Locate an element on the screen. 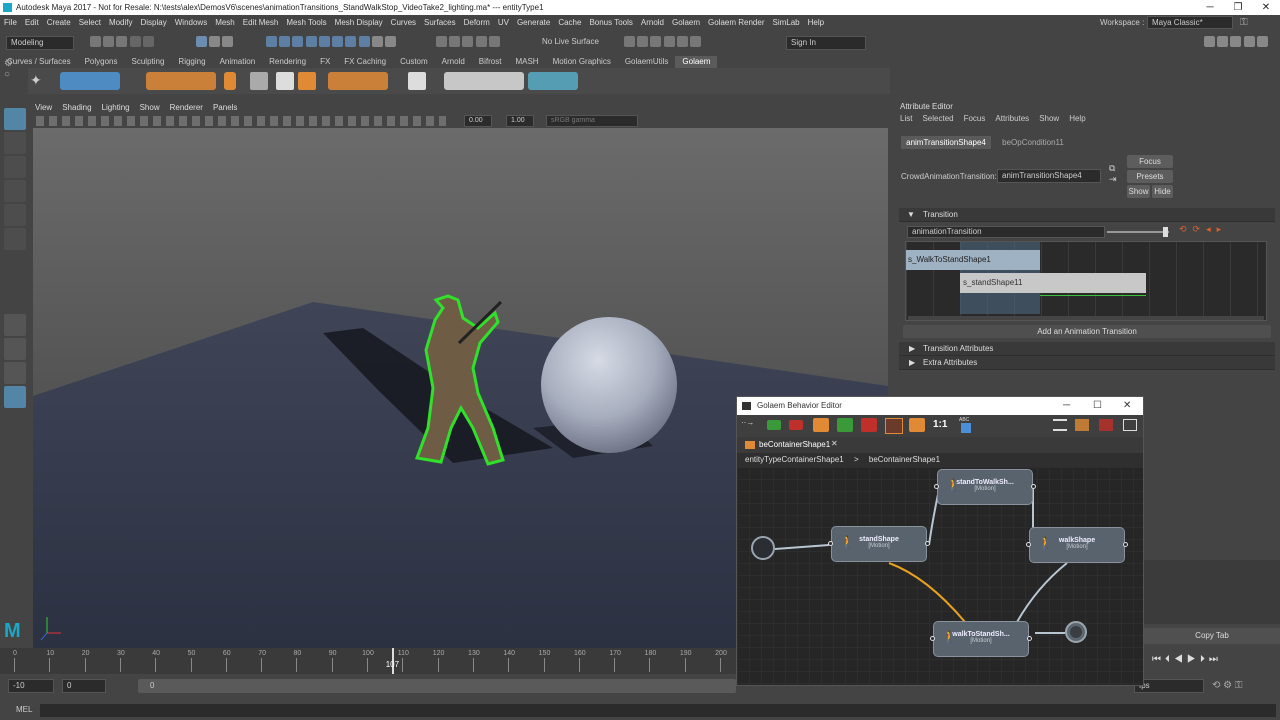 The width and height of the screenshot is (1280, 720). character-maker-icon is located at coordinates (285, 81).